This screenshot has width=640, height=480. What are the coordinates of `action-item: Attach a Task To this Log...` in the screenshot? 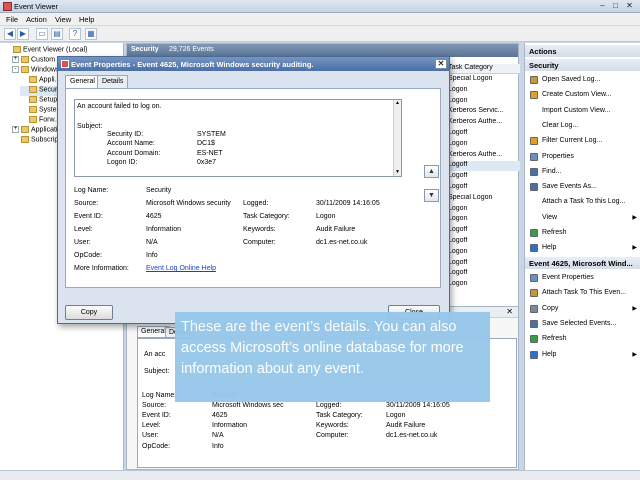 It's located at (582, 202).